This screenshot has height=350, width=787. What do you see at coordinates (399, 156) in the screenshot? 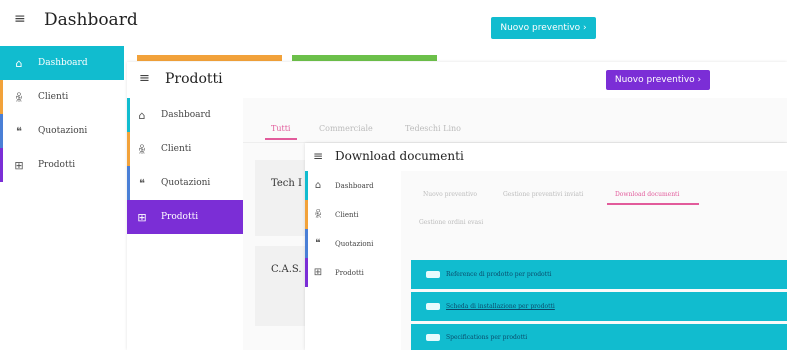
I see `page-title: Download documenti` at bounding box center [399, 156].